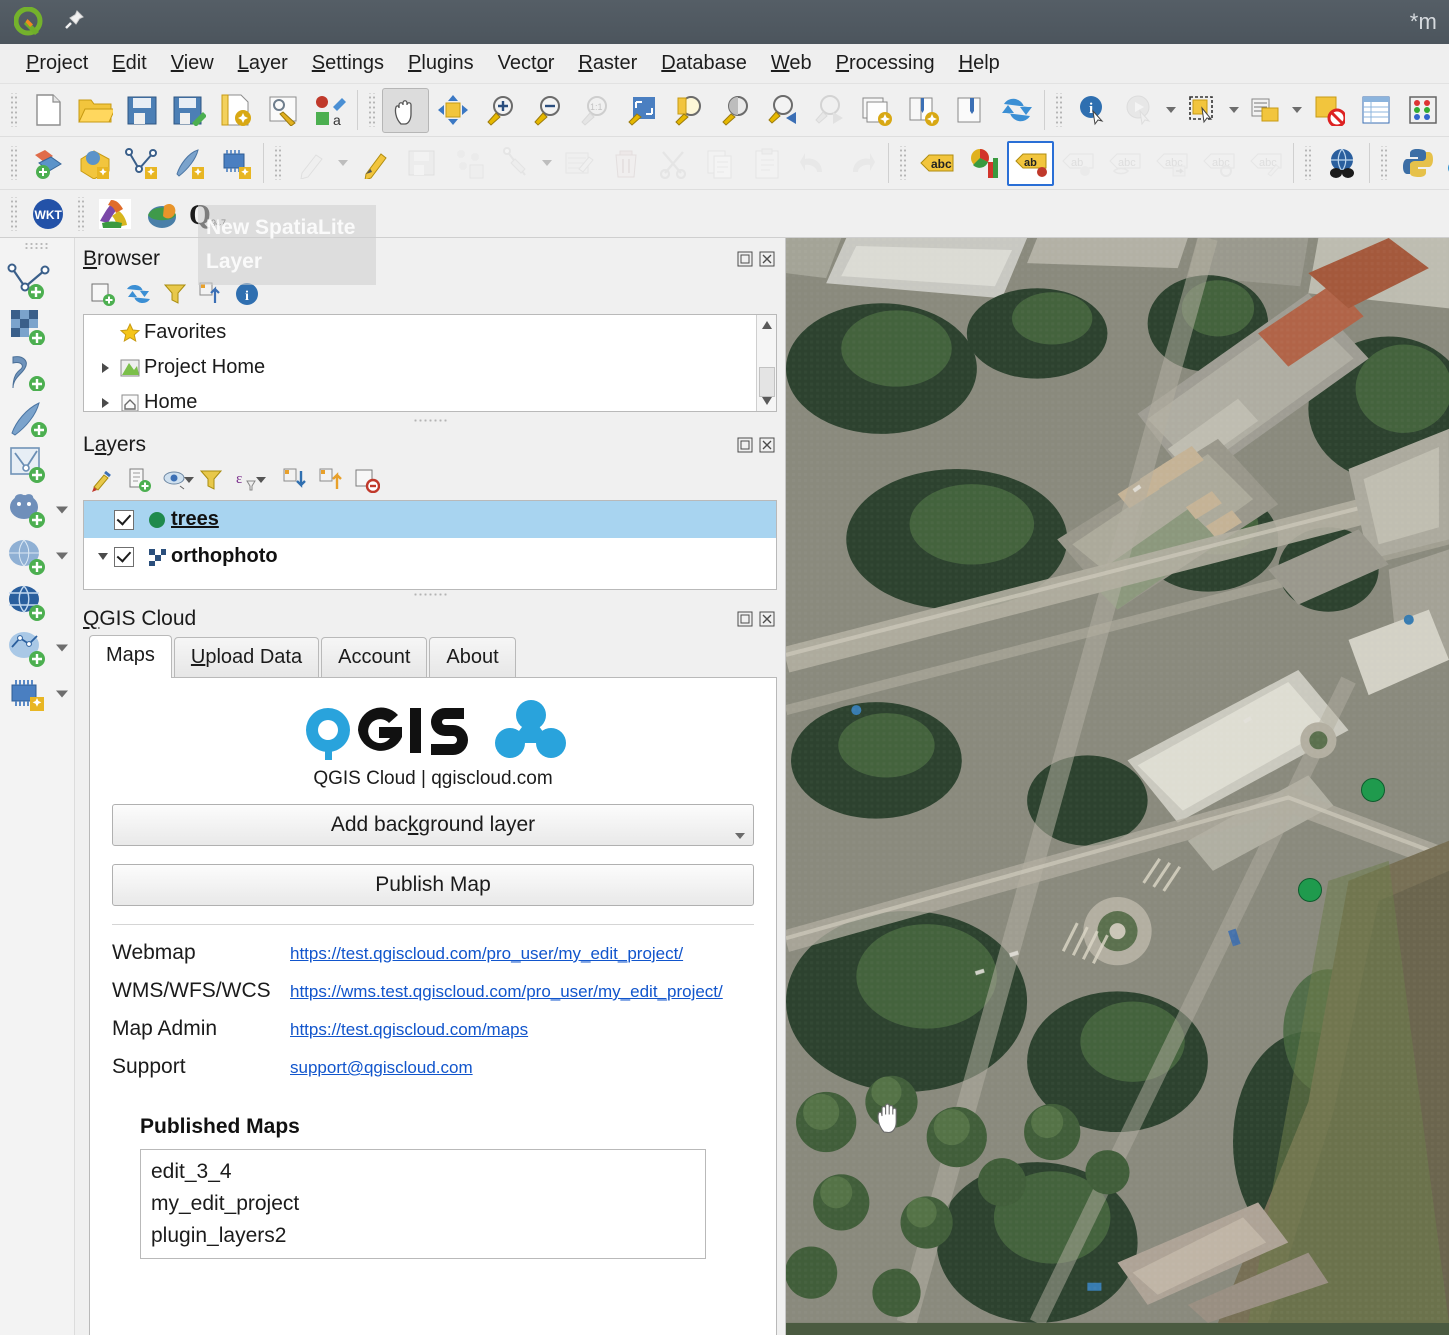 This screenshot has width=1449, height=1335. I want to click on menu-project: Project, so click(57, 63).